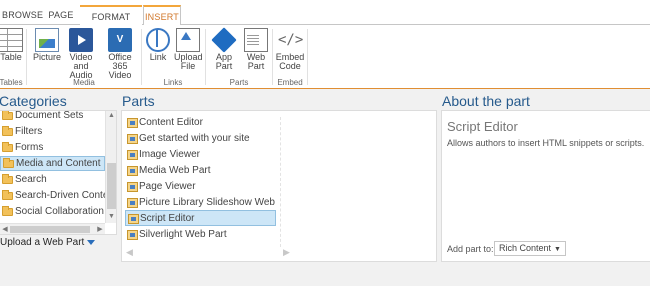  Describe the element at coordinates (280, 182) in the screenshot. I see `column-divider` at that location.